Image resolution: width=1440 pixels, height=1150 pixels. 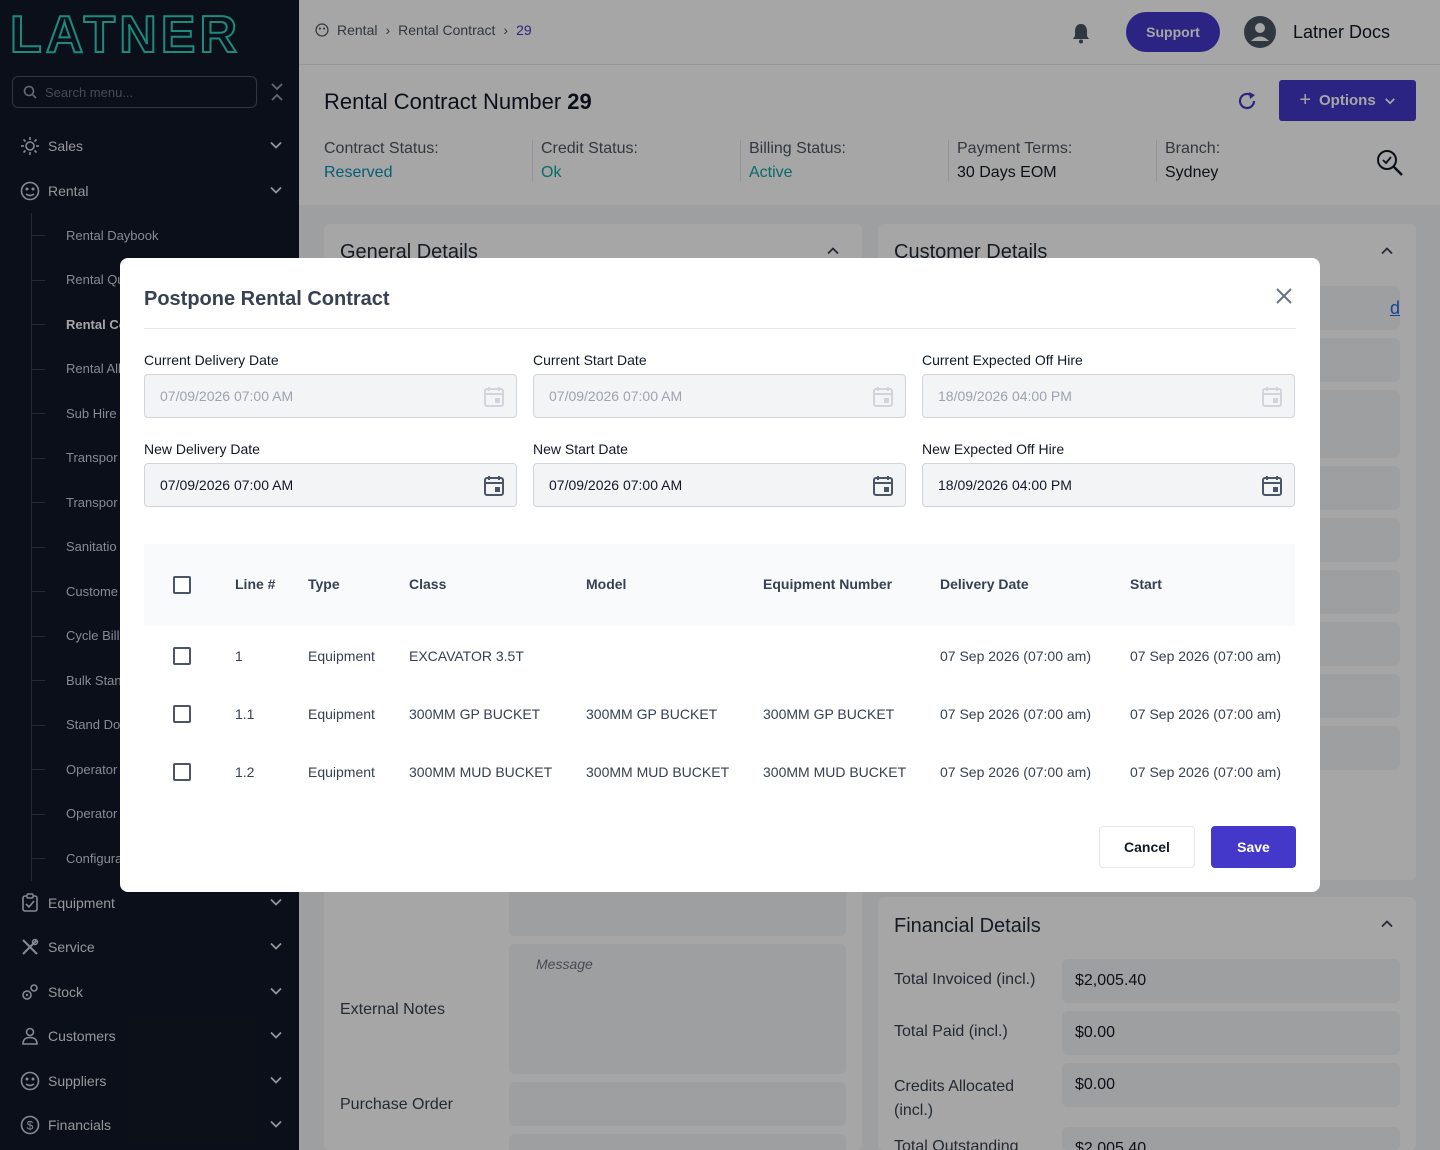 I want to click on new-offhire-input: 18/09/2026 04:00 PM, so click(x=1108, y=485).